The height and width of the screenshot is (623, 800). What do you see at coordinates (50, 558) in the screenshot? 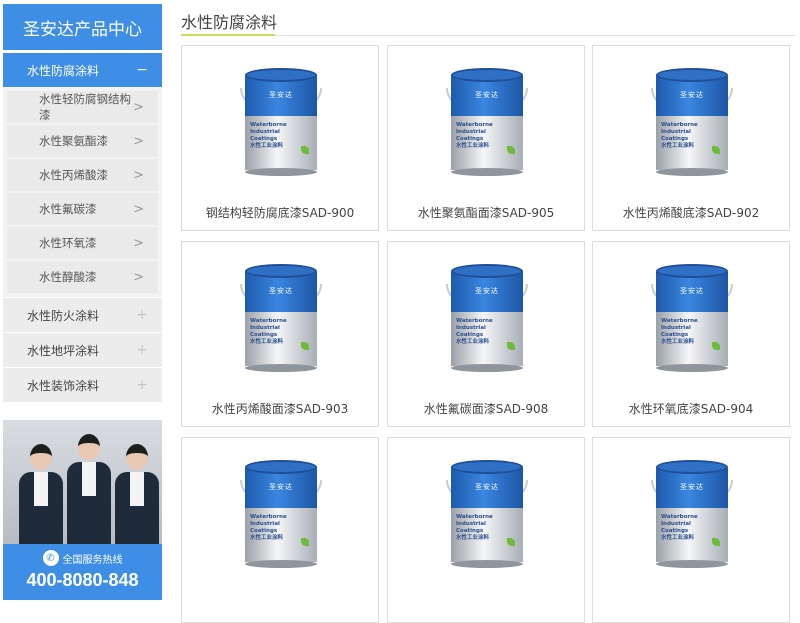
I see `phone-icon: ✆` at bounding box center [50, 558].